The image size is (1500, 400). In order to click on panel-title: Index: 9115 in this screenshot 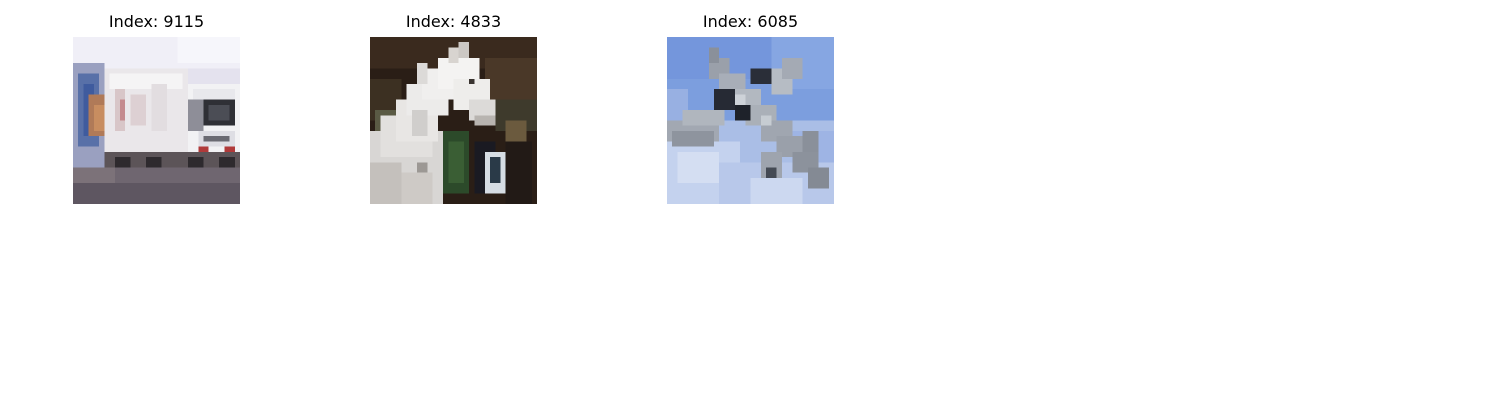, I will do `click(156, 21)`.